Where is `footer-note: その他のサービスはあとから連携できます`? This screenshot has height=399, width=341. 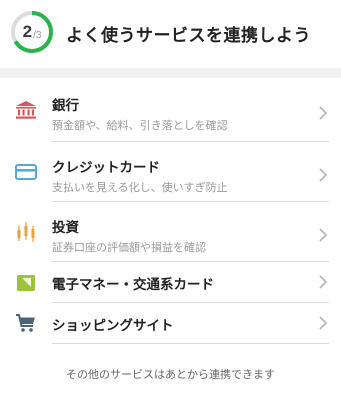 footer-note: その他のサービスはあとから連携できます is located at coordinates (170, 374).